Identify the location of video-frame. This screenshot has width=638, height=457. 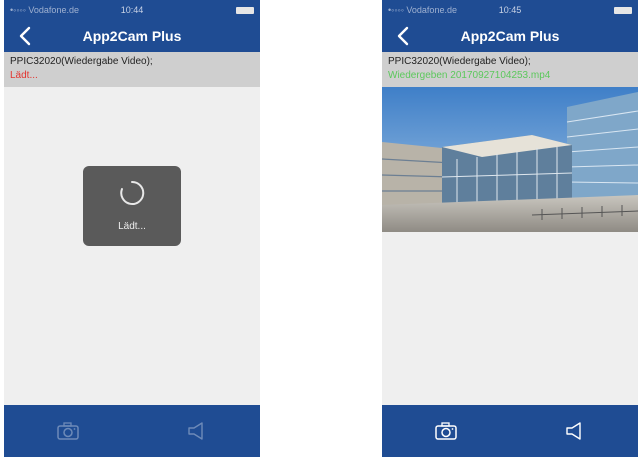
(510, 159).